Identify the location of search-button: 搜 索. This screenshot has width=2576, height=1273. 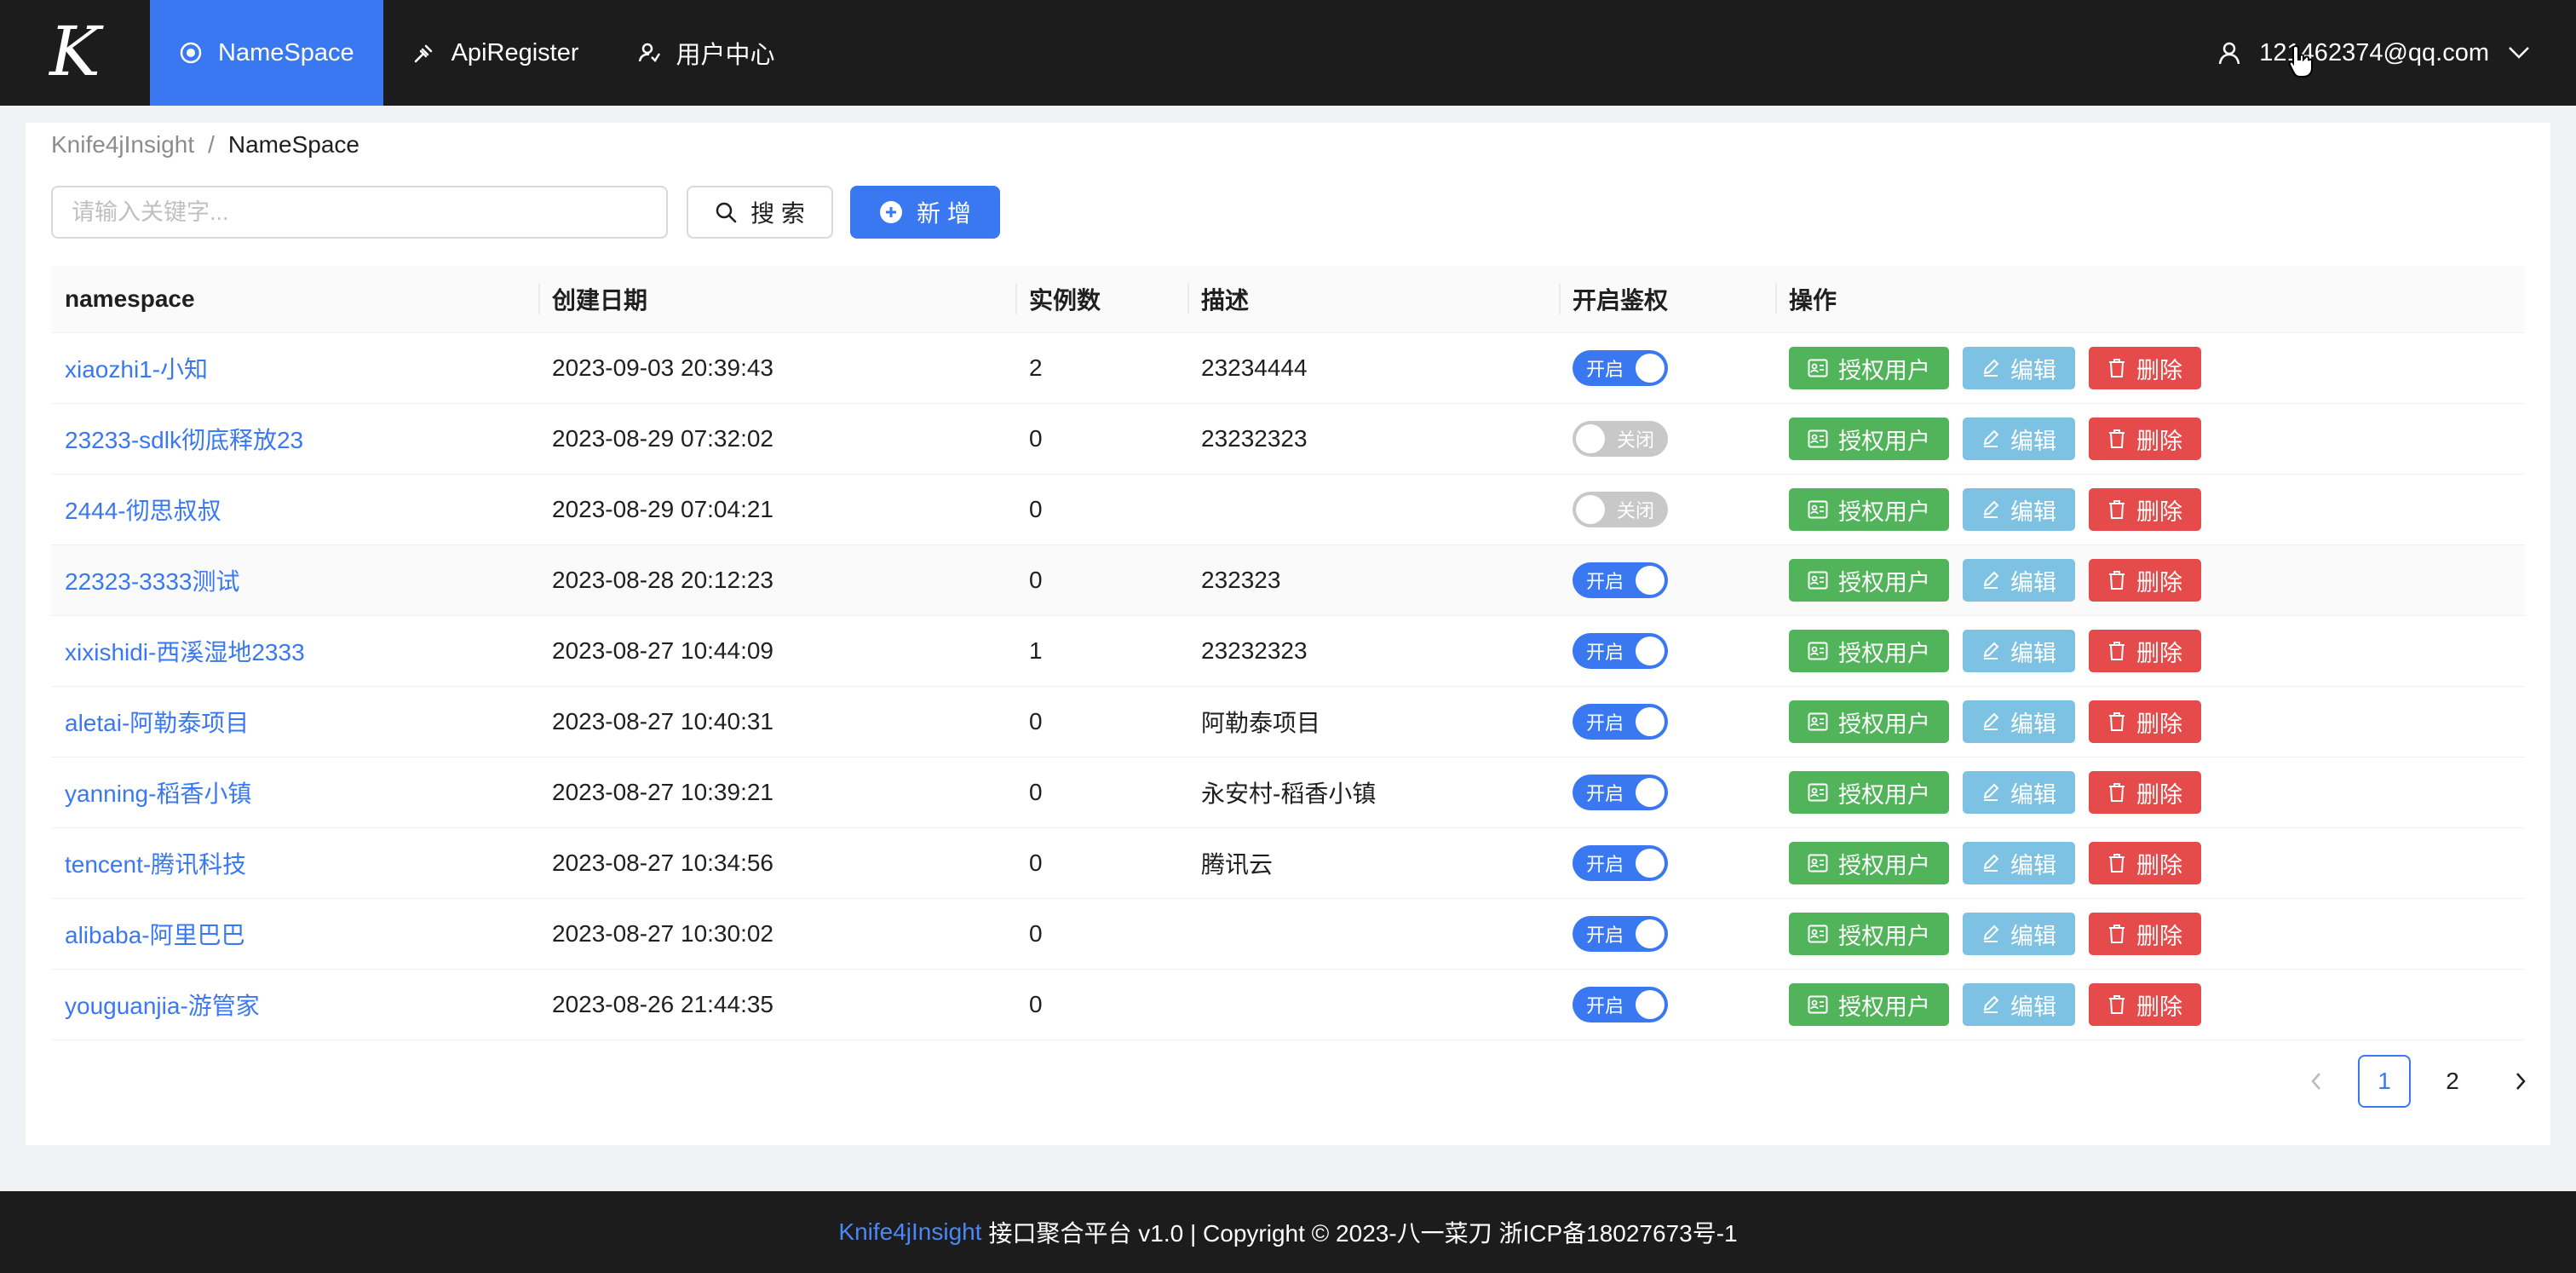
(760, 212).